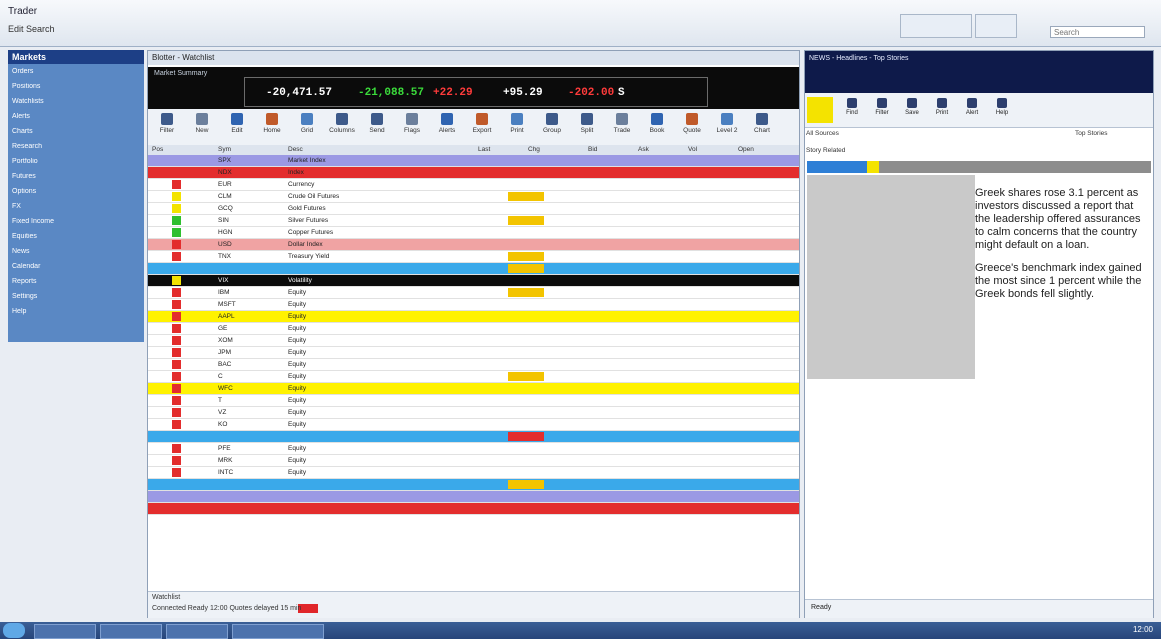  I want to click on toolbar-button: Edit, so click(237, 127).